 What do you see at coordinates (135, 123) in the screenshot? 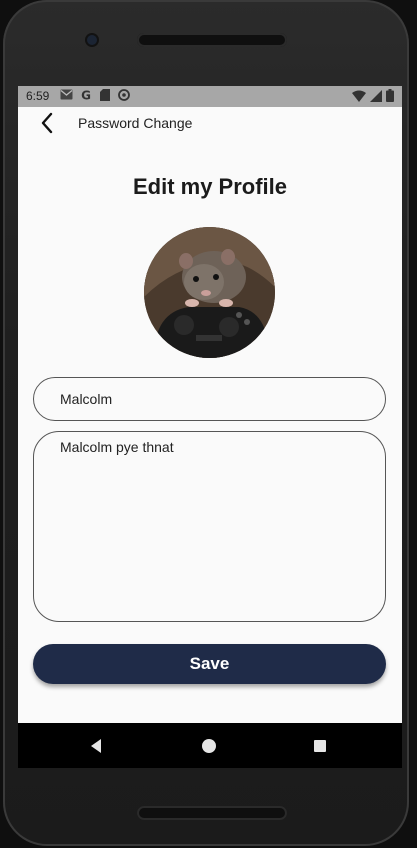
I see `header-title: Password Change` at bounding box center [135, 123].